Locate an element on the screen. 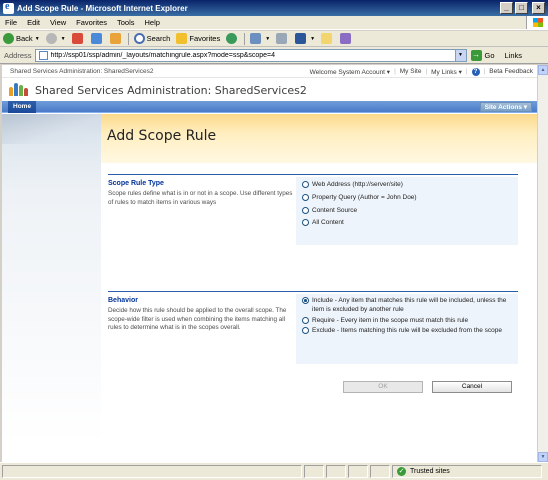 Image resolution: width=548 pixels, height=480 pixels. page-title-band: Add Scope Rule is located at coordinates (319, 138).